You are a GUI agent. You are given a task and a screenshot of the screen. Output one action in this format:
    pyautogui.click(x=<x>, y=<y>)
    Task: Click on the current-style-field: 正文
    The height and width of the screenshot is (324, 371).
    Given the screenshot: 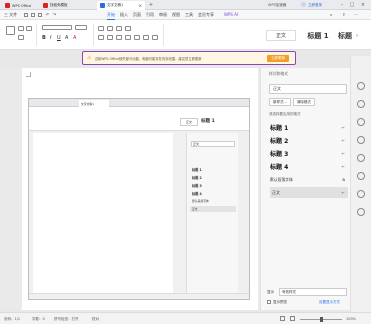 What is the action you would take?
    pyautogui.click(x=308, y=89)
    